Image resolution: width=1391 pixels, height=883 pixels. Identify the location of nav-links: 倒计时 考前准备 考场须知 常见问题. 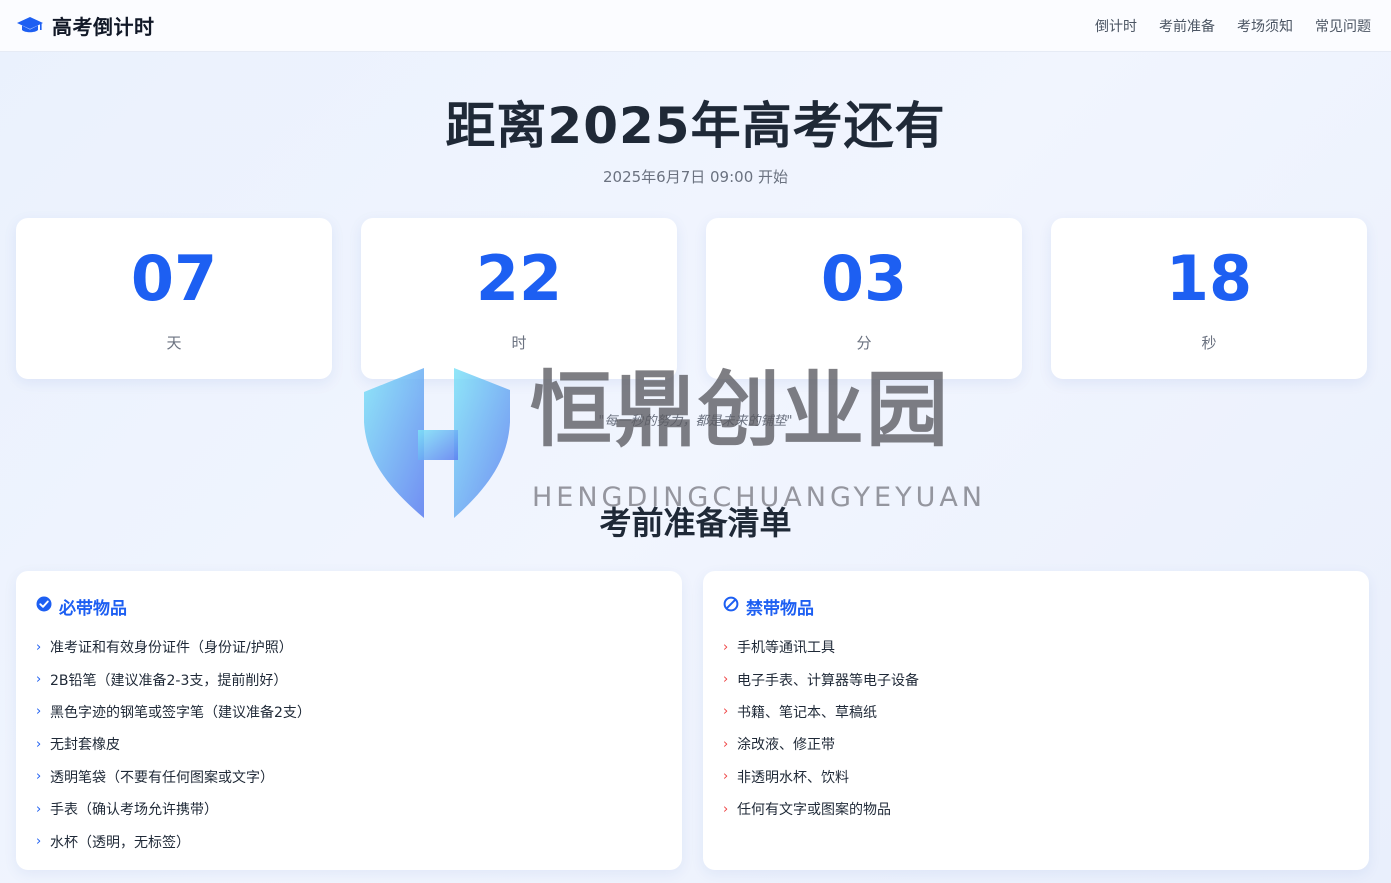
(1233, 26).